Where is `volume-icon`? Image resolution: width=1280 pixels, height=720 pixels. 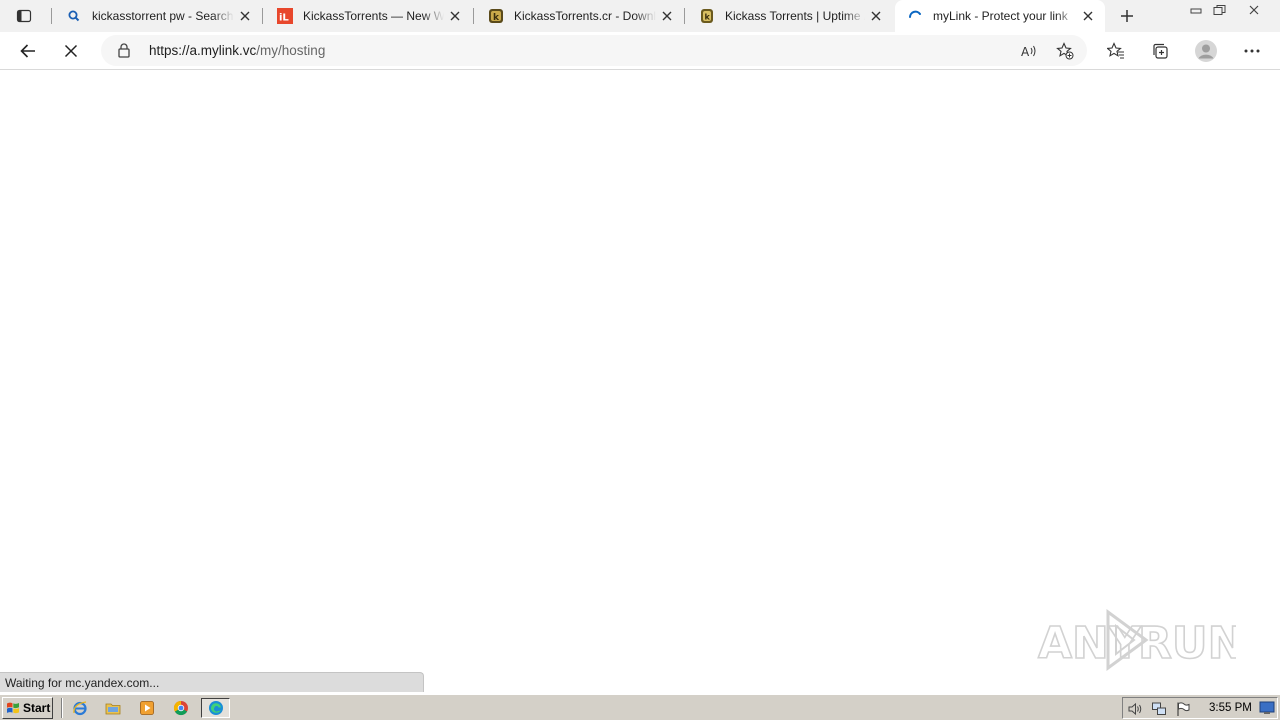
volume-icon is located at coordinates (1135, 709).